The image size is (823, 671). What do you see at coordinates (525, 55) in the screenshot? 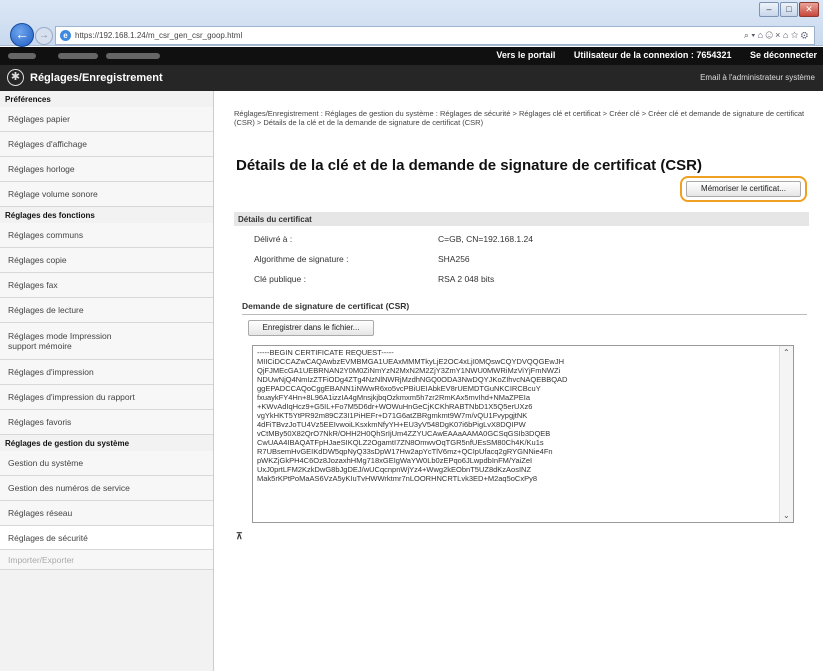
I see `portal-link: Vers le portail` at bounding box center [525, 55].